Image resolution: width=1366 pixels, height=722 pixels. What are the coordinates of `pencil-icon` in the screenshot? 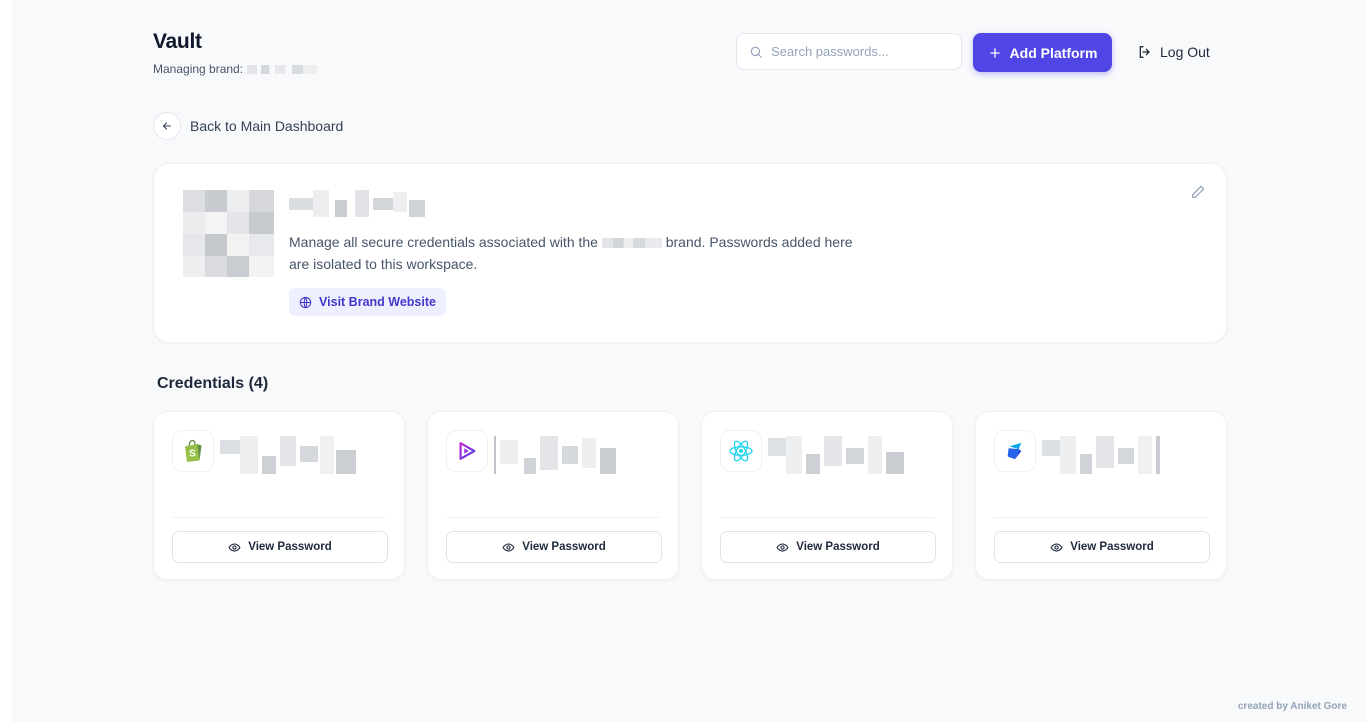 It's located at (1198, 192).